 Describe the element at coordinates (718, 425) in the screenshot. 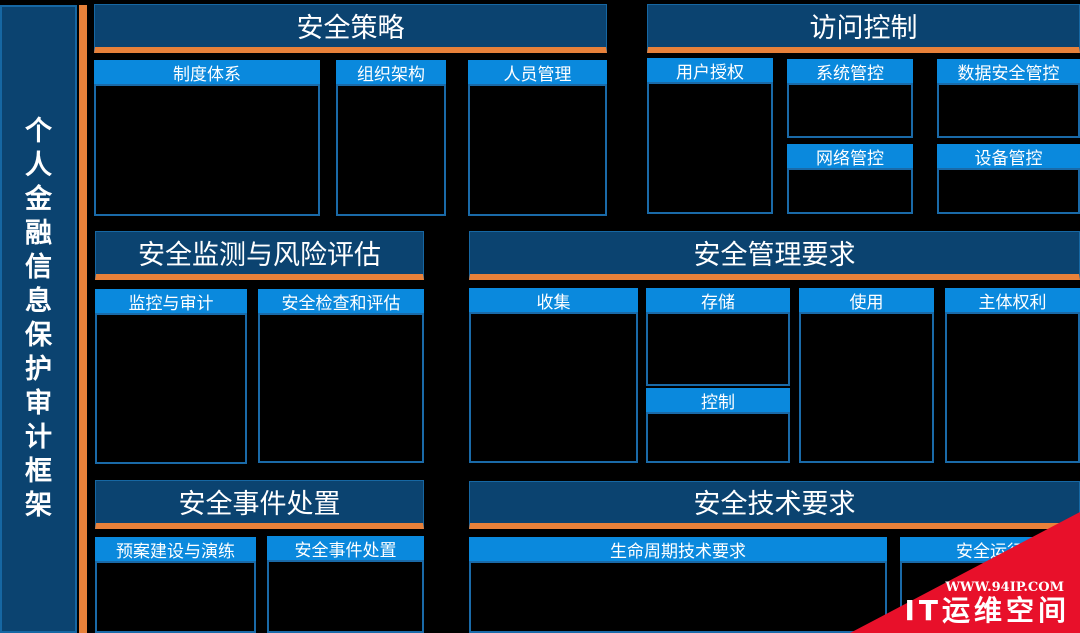

I see `box-control: 控制` at that location.